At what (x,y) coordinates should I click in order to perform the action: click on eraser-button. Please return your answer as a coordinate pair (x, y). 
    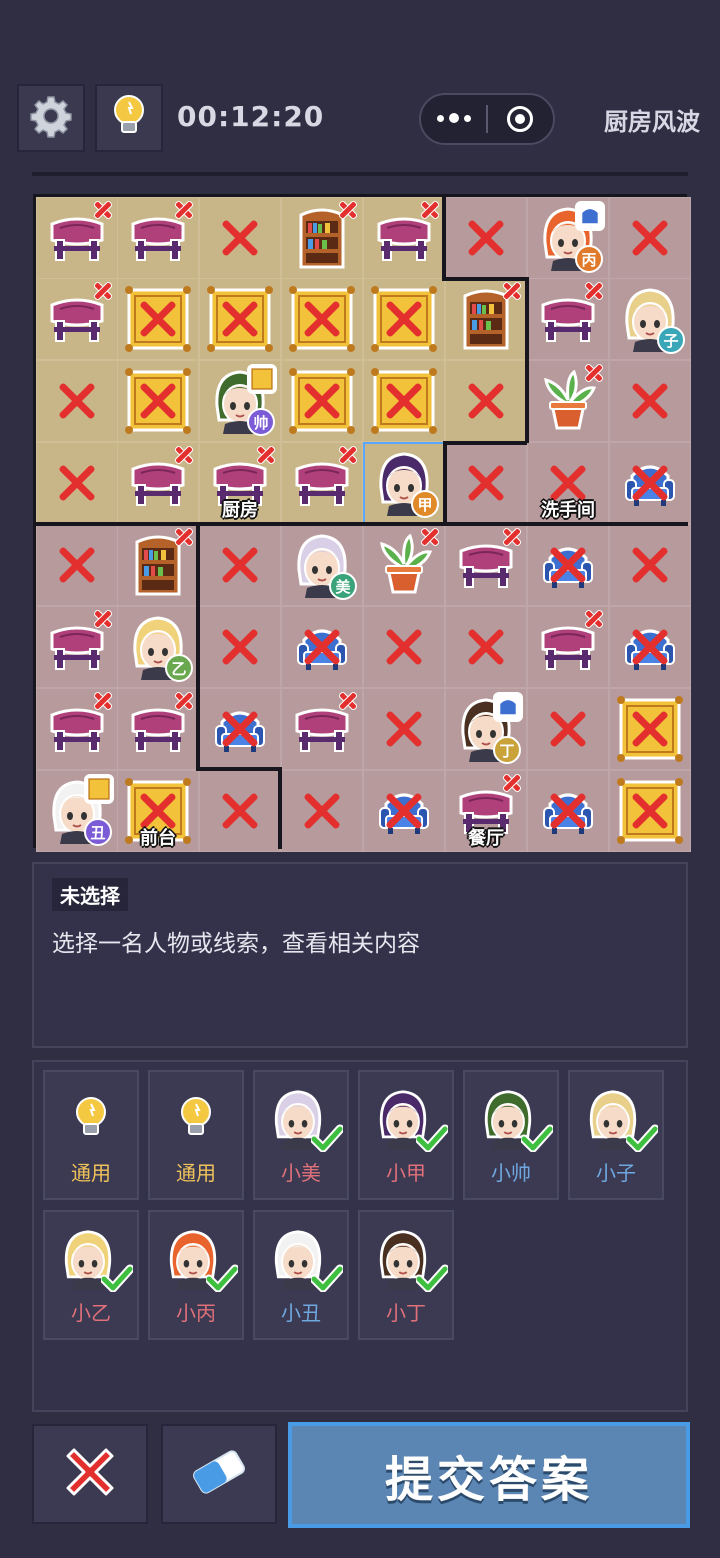
    Looking at the image, I should click on (219, 1474).